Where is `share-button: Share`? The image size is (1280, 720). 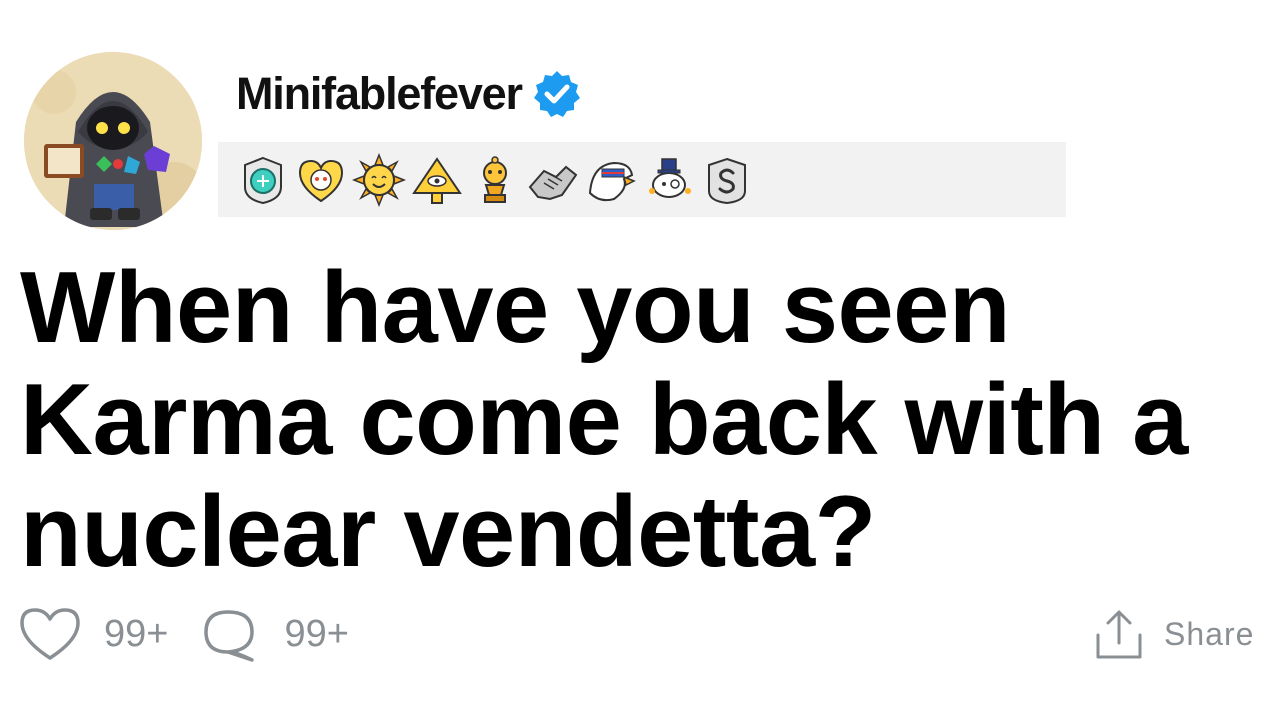
share-button: Share is located at coordinates (1174, 634).